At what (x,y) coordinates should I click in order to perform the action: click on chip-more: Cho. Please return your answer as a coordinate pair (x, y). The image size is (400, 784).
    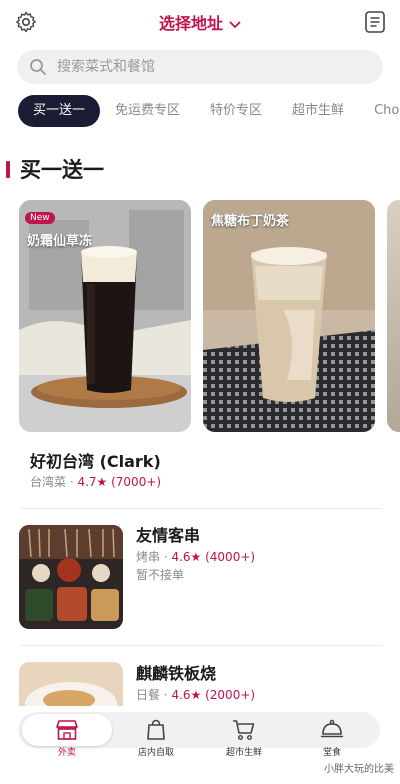
    Looking at the image, I should click on (379, 111).